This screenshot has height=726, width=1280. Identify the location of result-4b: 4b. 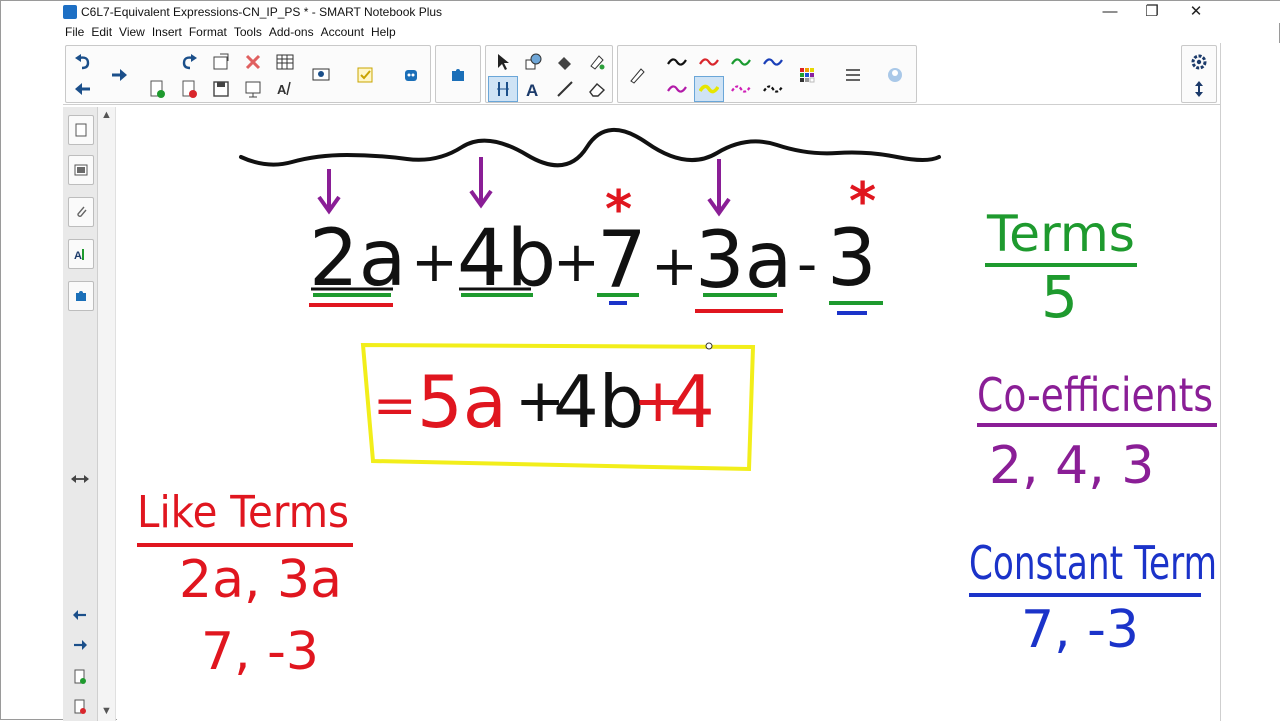
(599, 402).